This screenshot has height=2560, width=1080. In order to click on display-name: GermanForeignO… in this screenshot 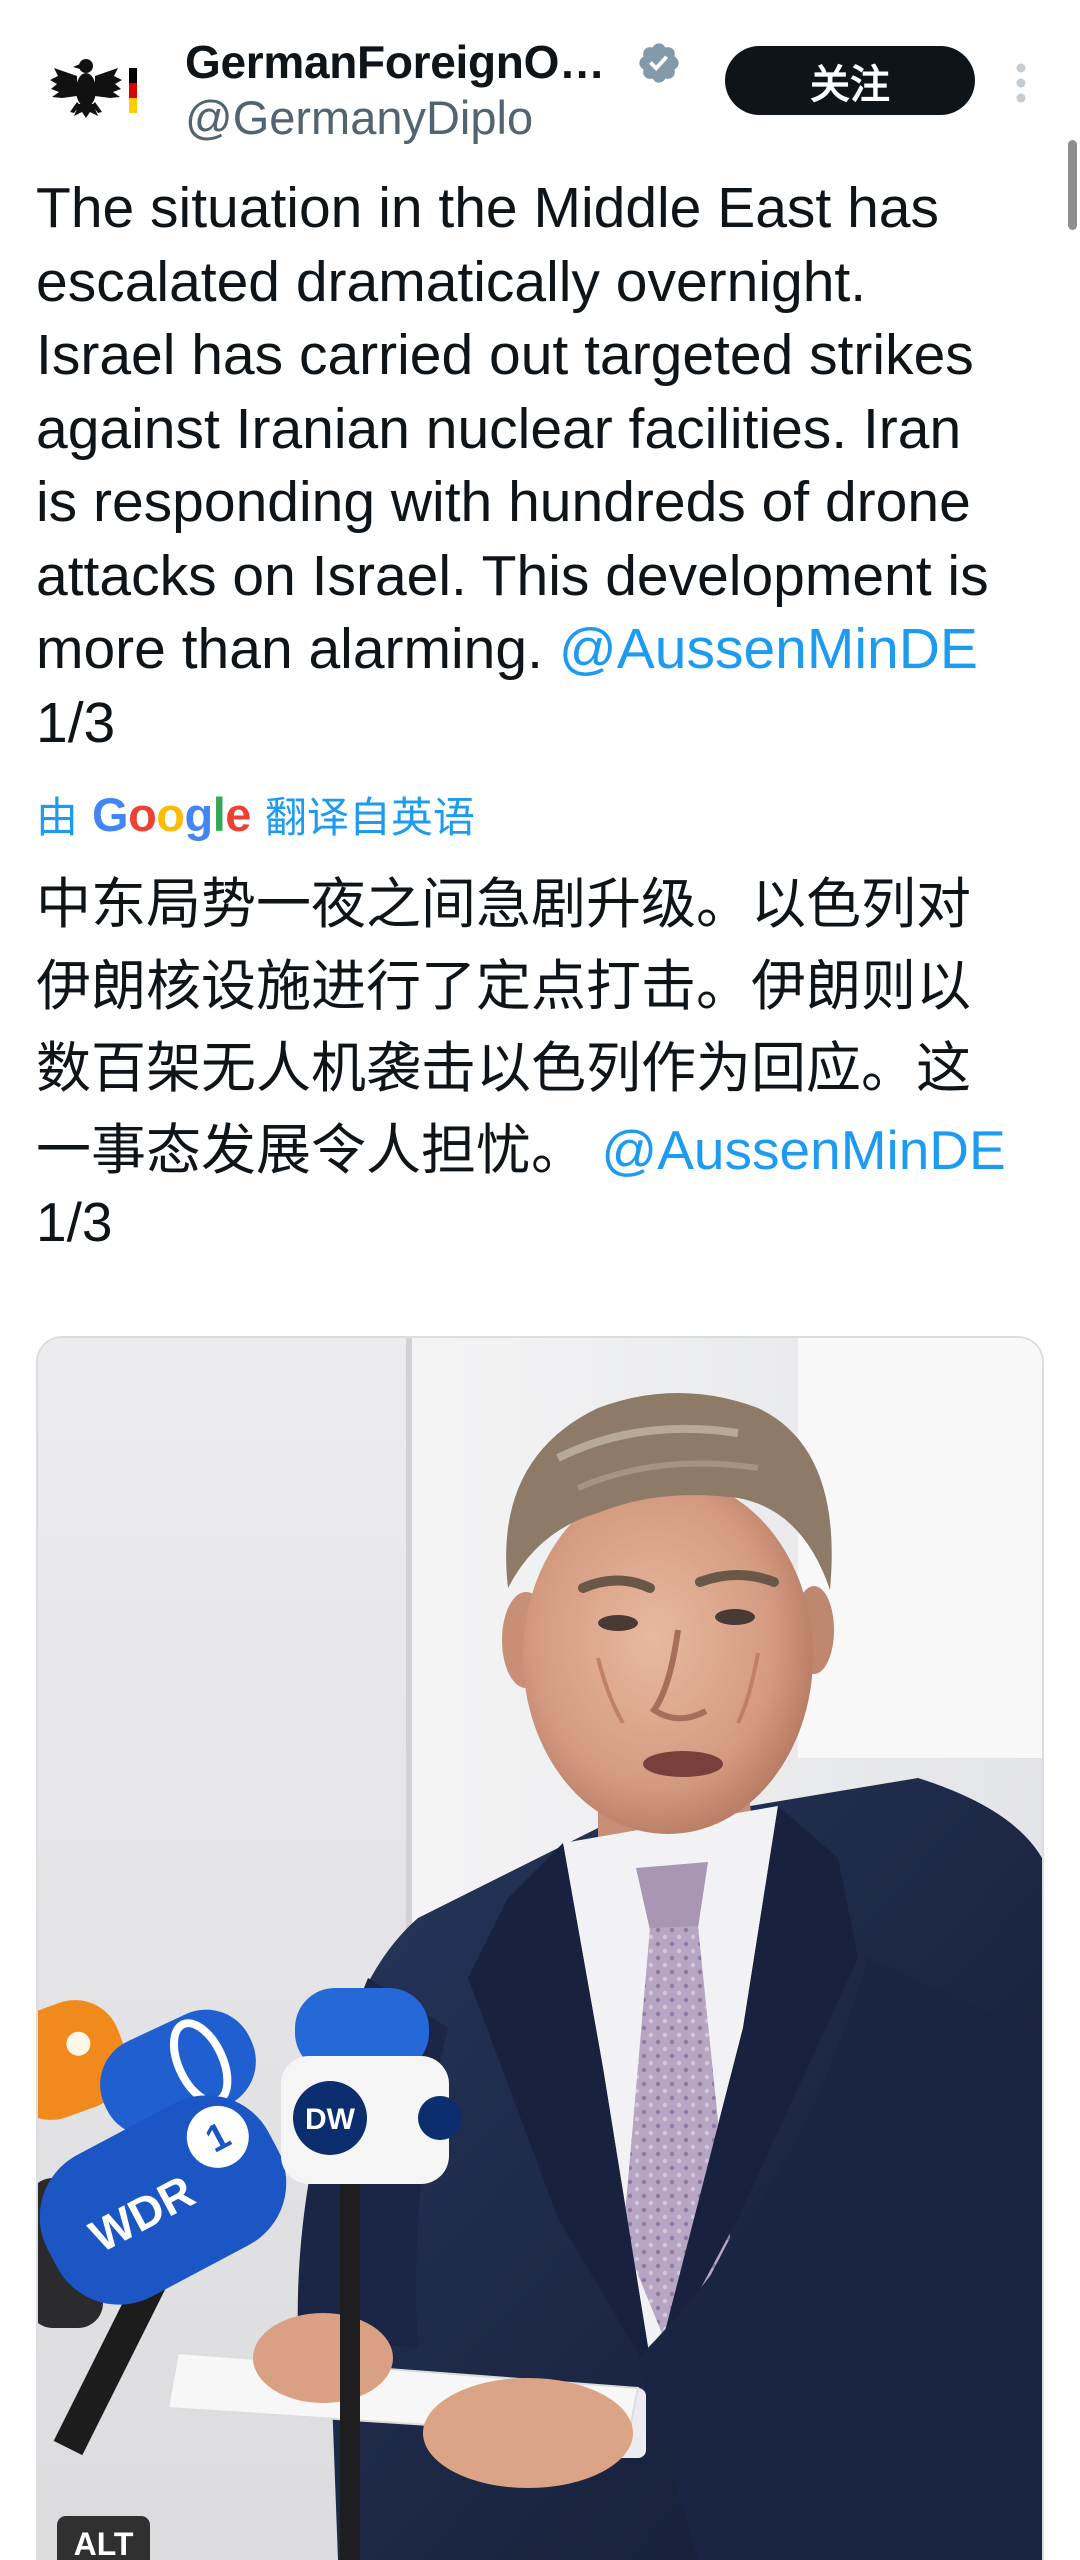, I will do `click(395, 62)`.